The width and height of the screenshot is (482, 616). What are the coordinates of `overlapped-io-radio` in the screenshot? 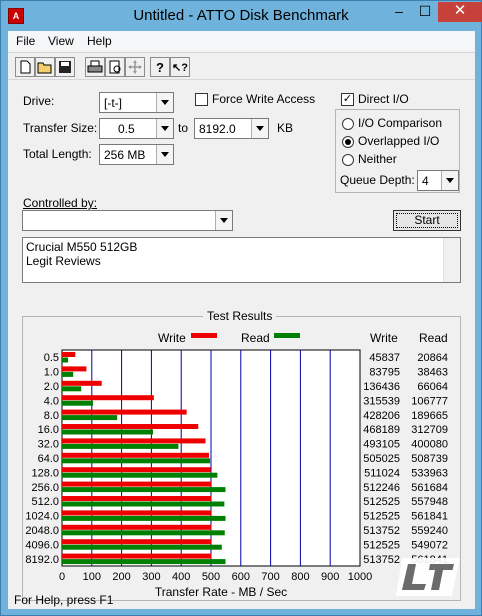 It's located at (348, 142).